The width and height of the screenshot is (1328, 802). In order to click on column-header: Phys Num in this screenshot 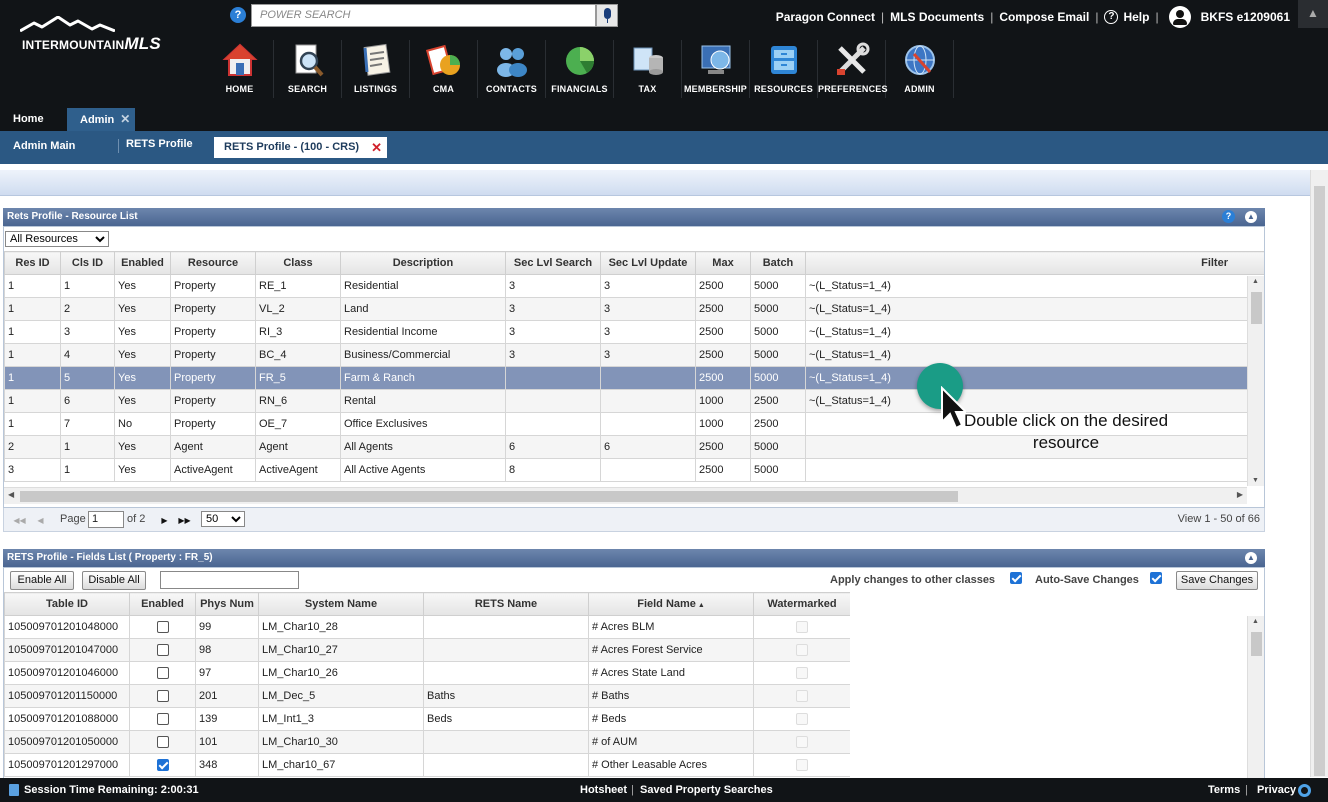, I will do `click(227, 604)`.